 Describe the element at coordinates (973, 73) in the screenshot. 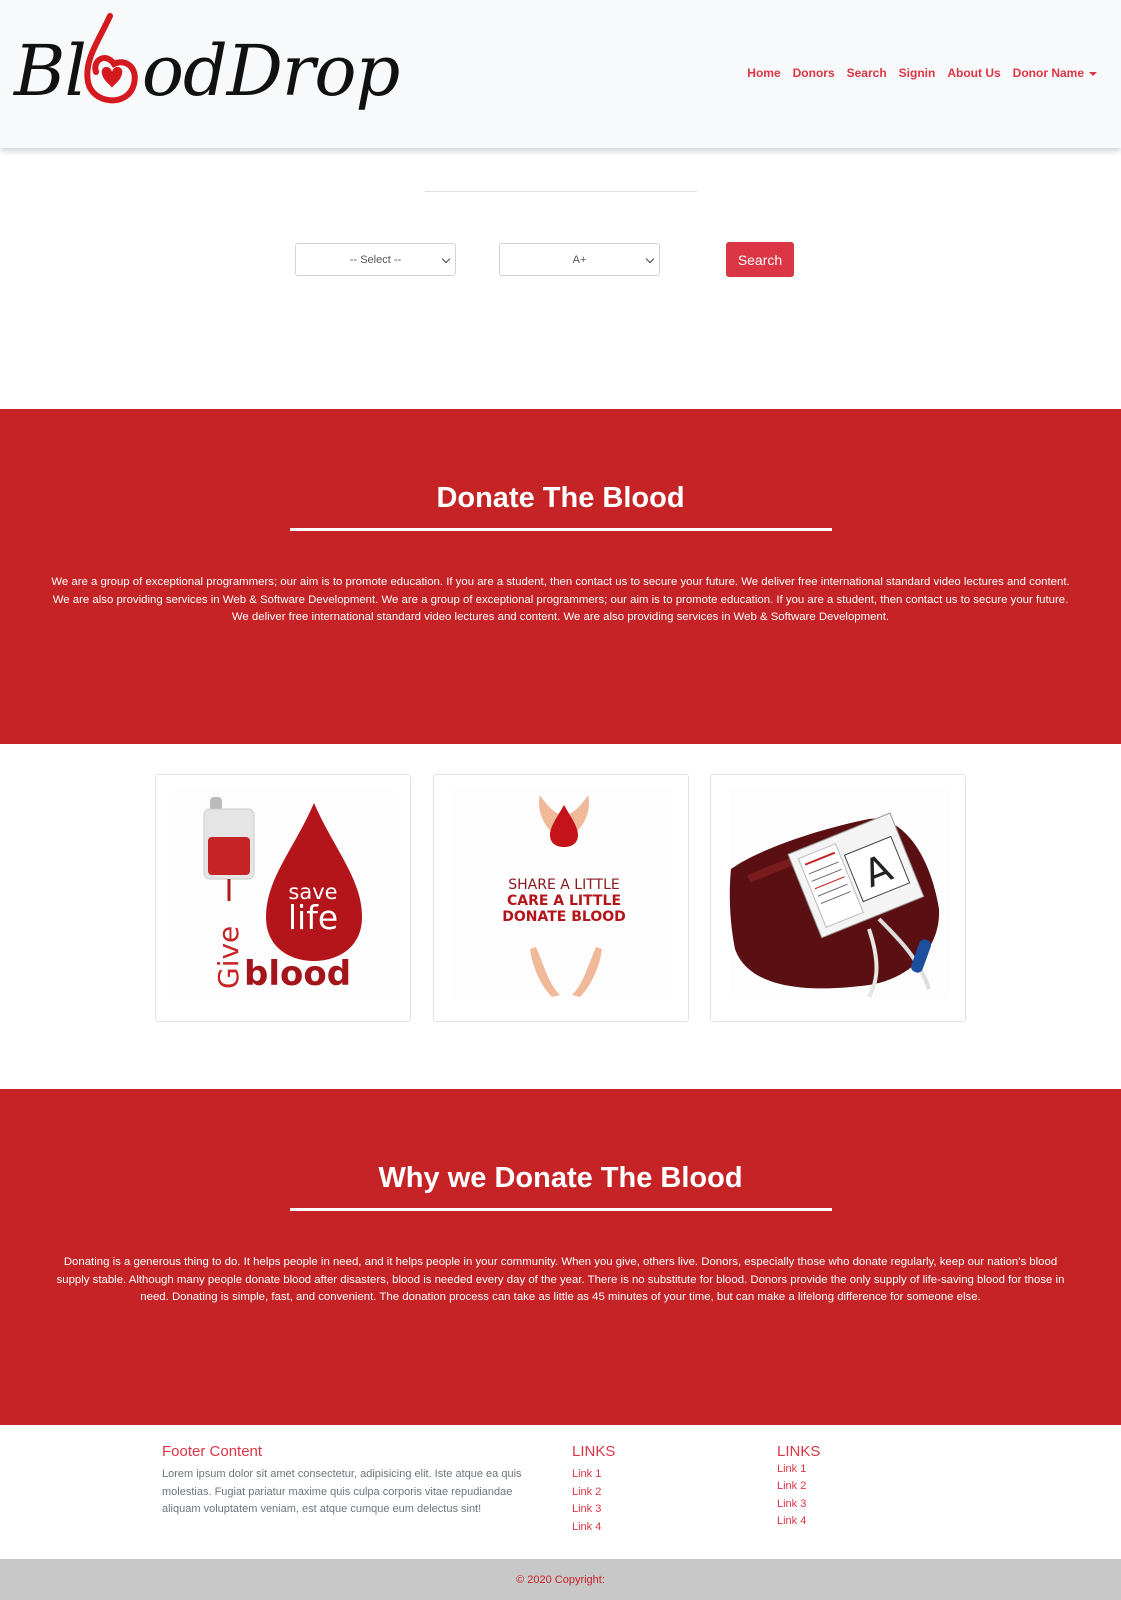

I see `nav-about-us: About Us` at that location.